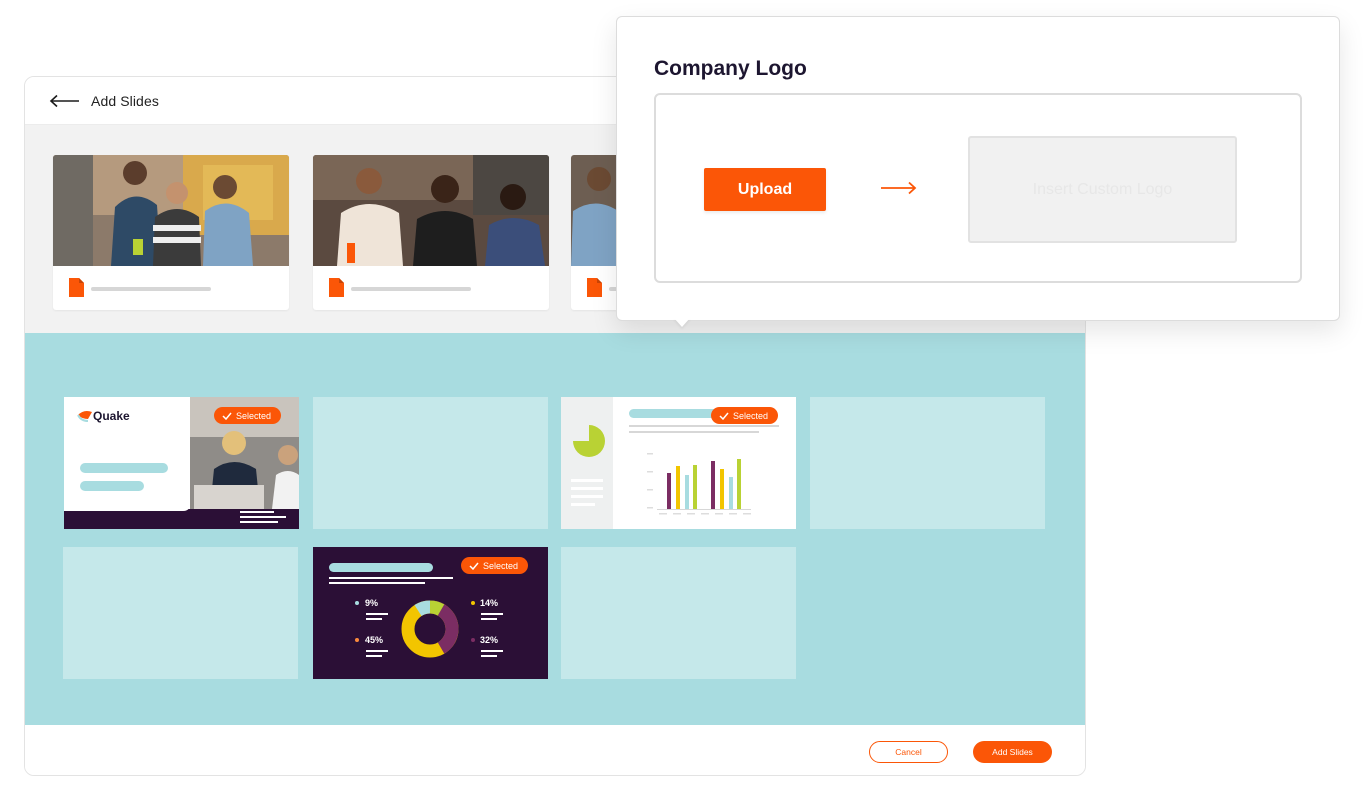 Image resolution: width=1368 pixels, height=796 pixels. What do you see at coordinates (430, 613) in the screenshot?
I see `slide-thumbnail-donut: 9% 14% 45% 32% Selected` at bounding box center [430, 613].